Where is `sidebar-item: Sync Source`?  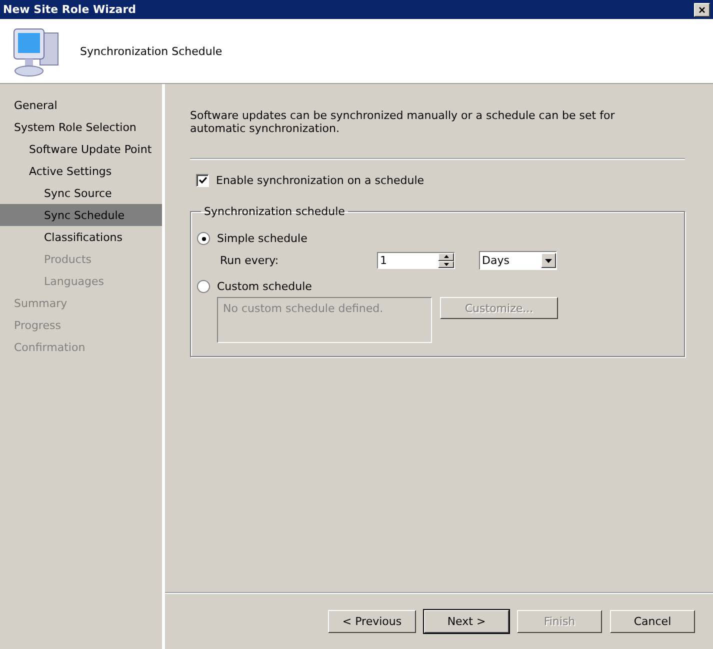
sidebar-item: Sync Source is located at coordinates (81, 193).